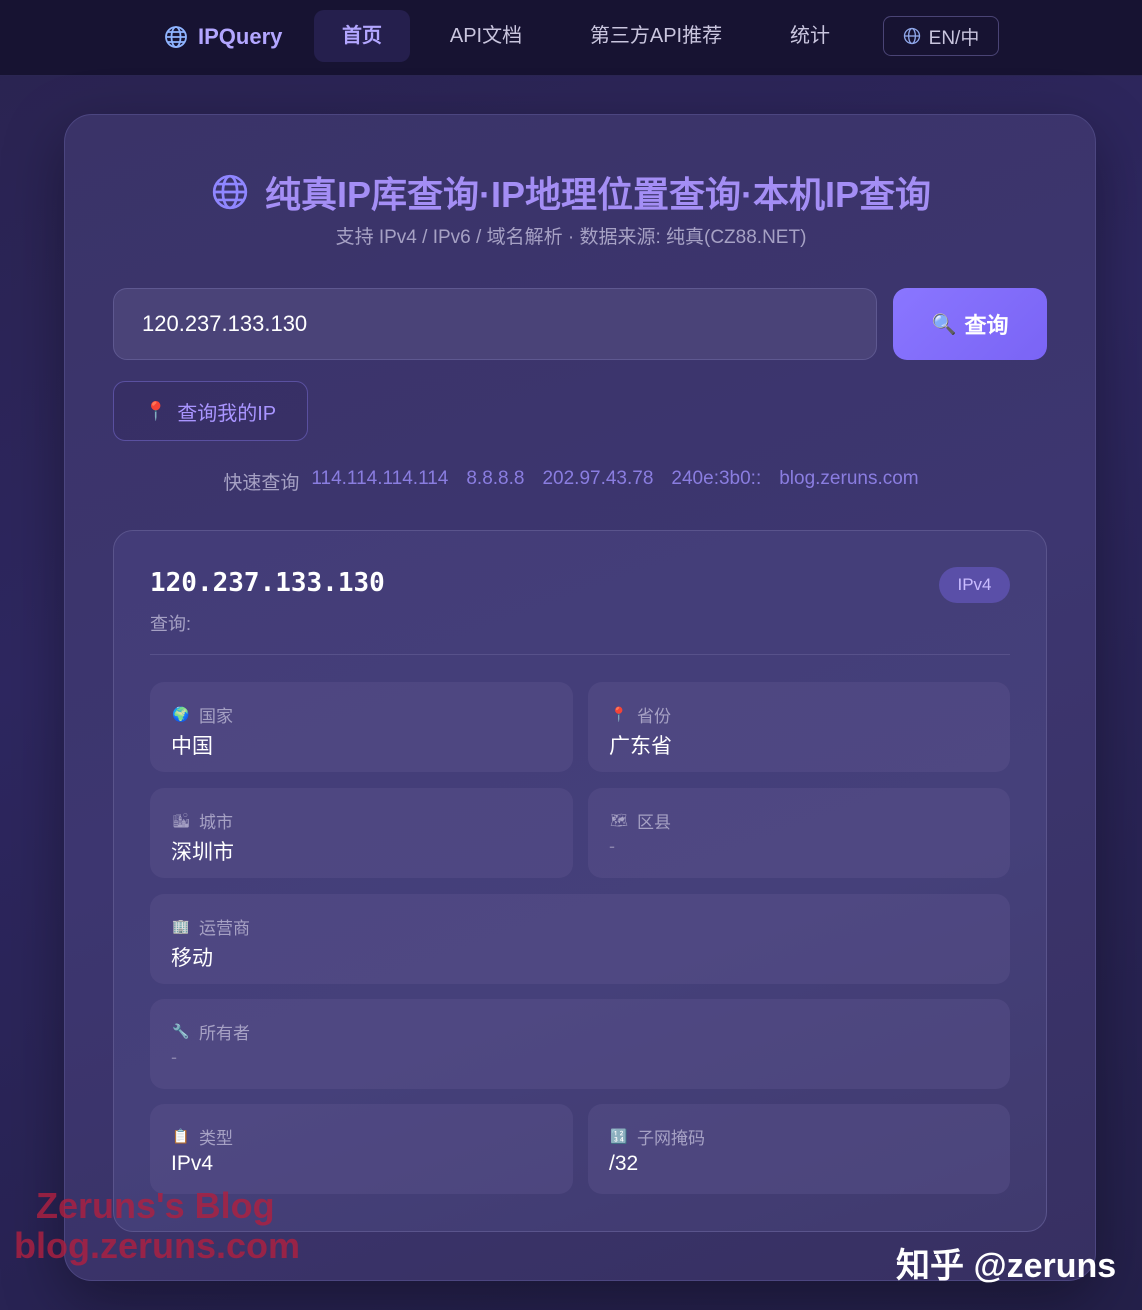 This screenshot has height=1310, width=1142. I want to click on field-district: 🗺 区县 -, so click(799, 833).